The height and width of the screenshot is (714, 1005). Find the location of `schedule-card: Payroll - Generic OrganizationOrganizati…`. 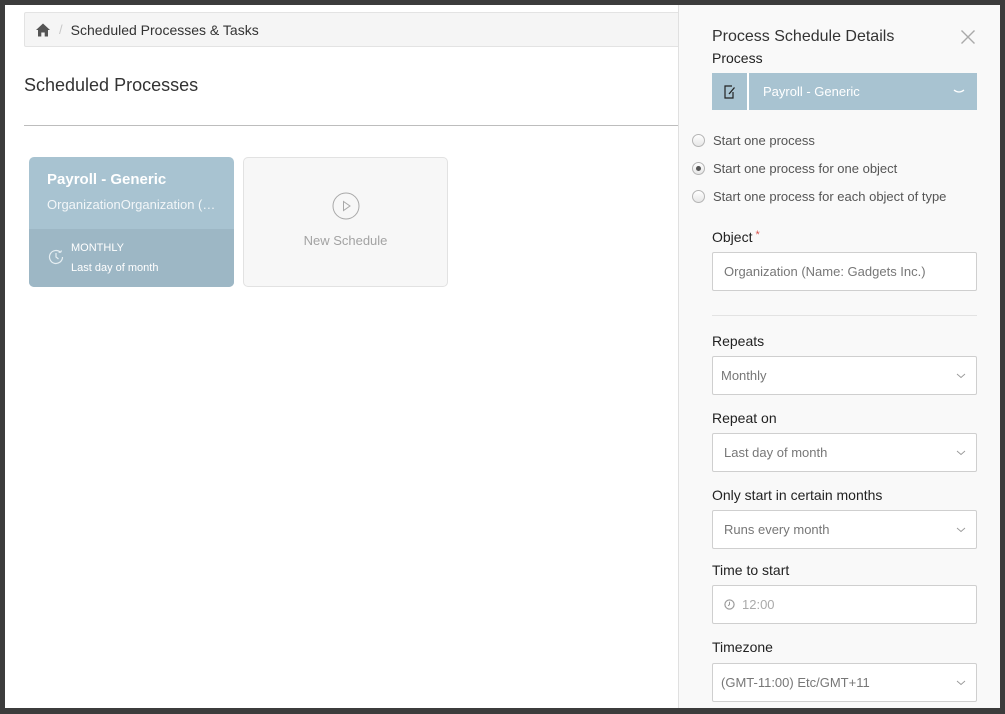

schedule-card: Payroll - Generic OrganizationOrganizati… is located at coordinates (131, 222).